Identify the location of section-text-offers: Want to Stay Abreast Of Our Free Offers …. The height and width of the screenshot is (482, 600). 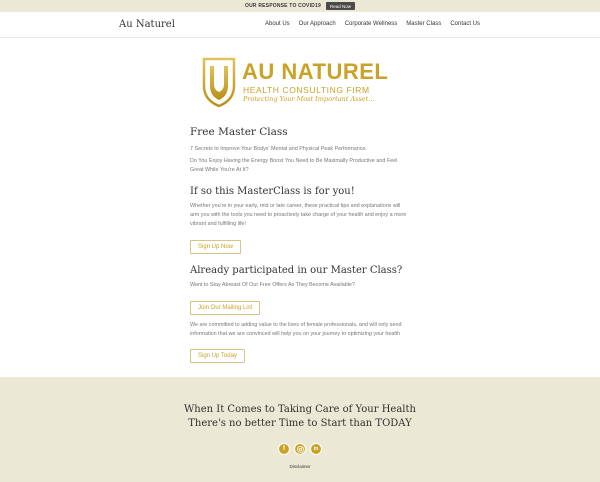
(272, 285).